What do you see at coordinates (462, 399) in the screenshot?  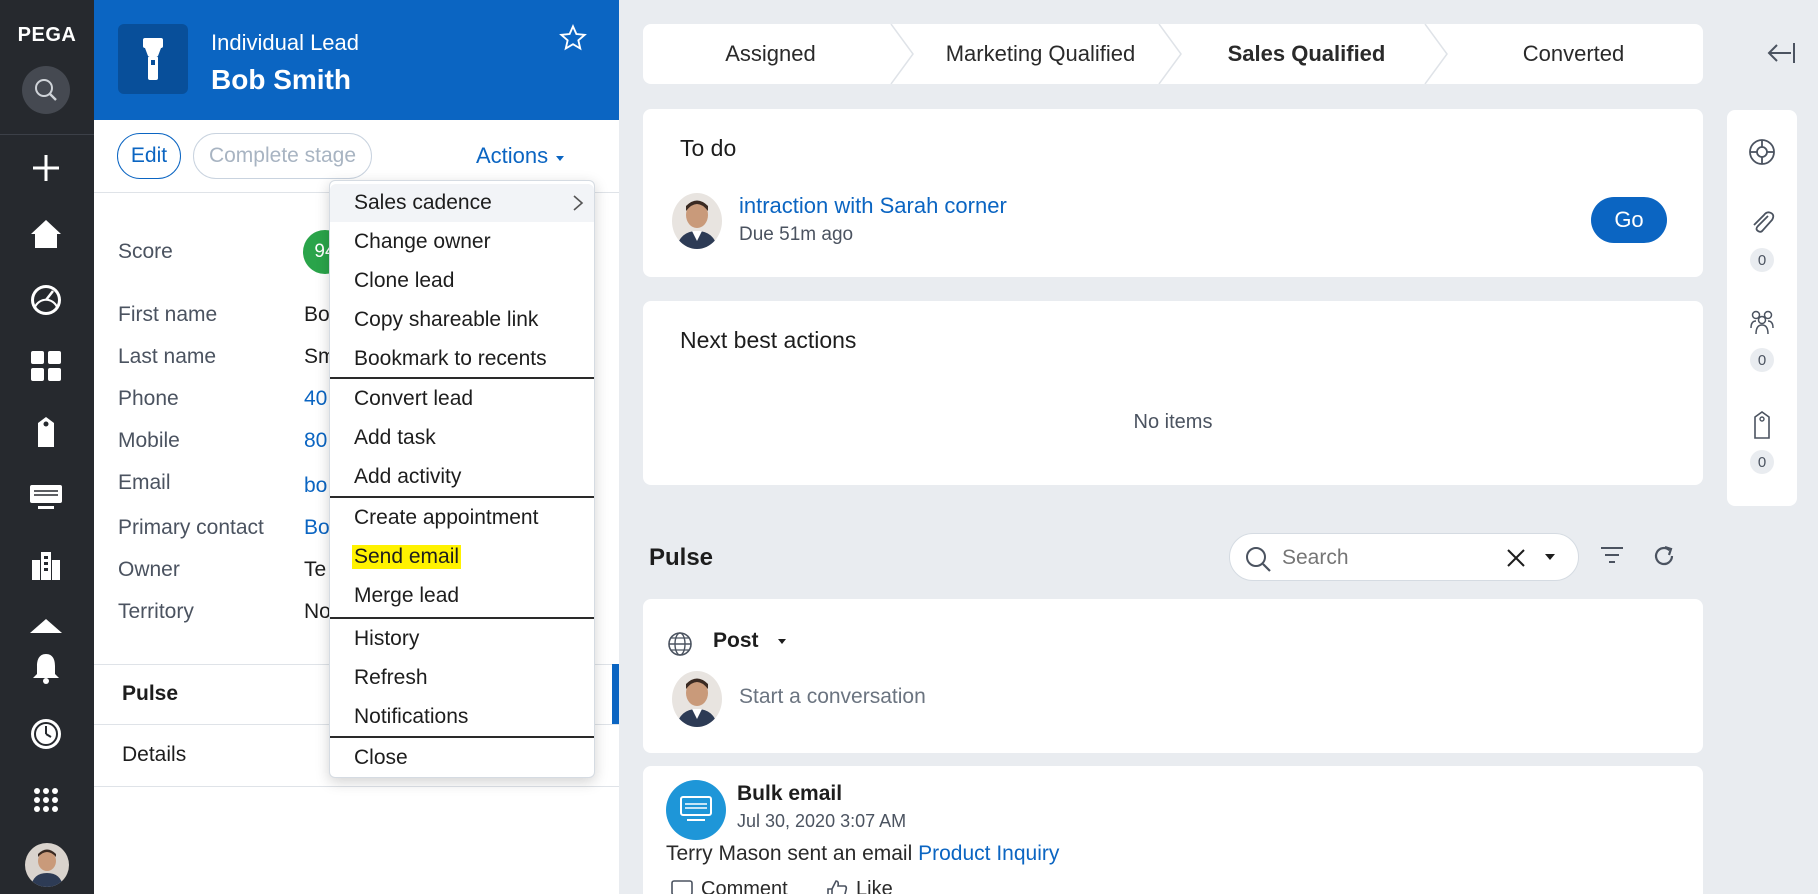 I see `menu-item-convert-lead: Convert lead` at bounding box center [462, 399].